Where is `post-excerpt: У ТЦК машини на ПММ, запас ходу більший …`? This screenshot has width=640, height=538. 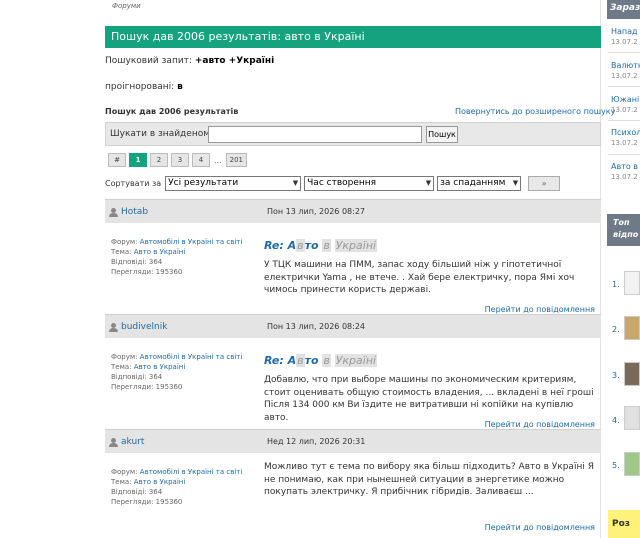 post-excerpt: У ТЦК машини на ПММ, запас ходу більший … is located at coordinates (419, 277).